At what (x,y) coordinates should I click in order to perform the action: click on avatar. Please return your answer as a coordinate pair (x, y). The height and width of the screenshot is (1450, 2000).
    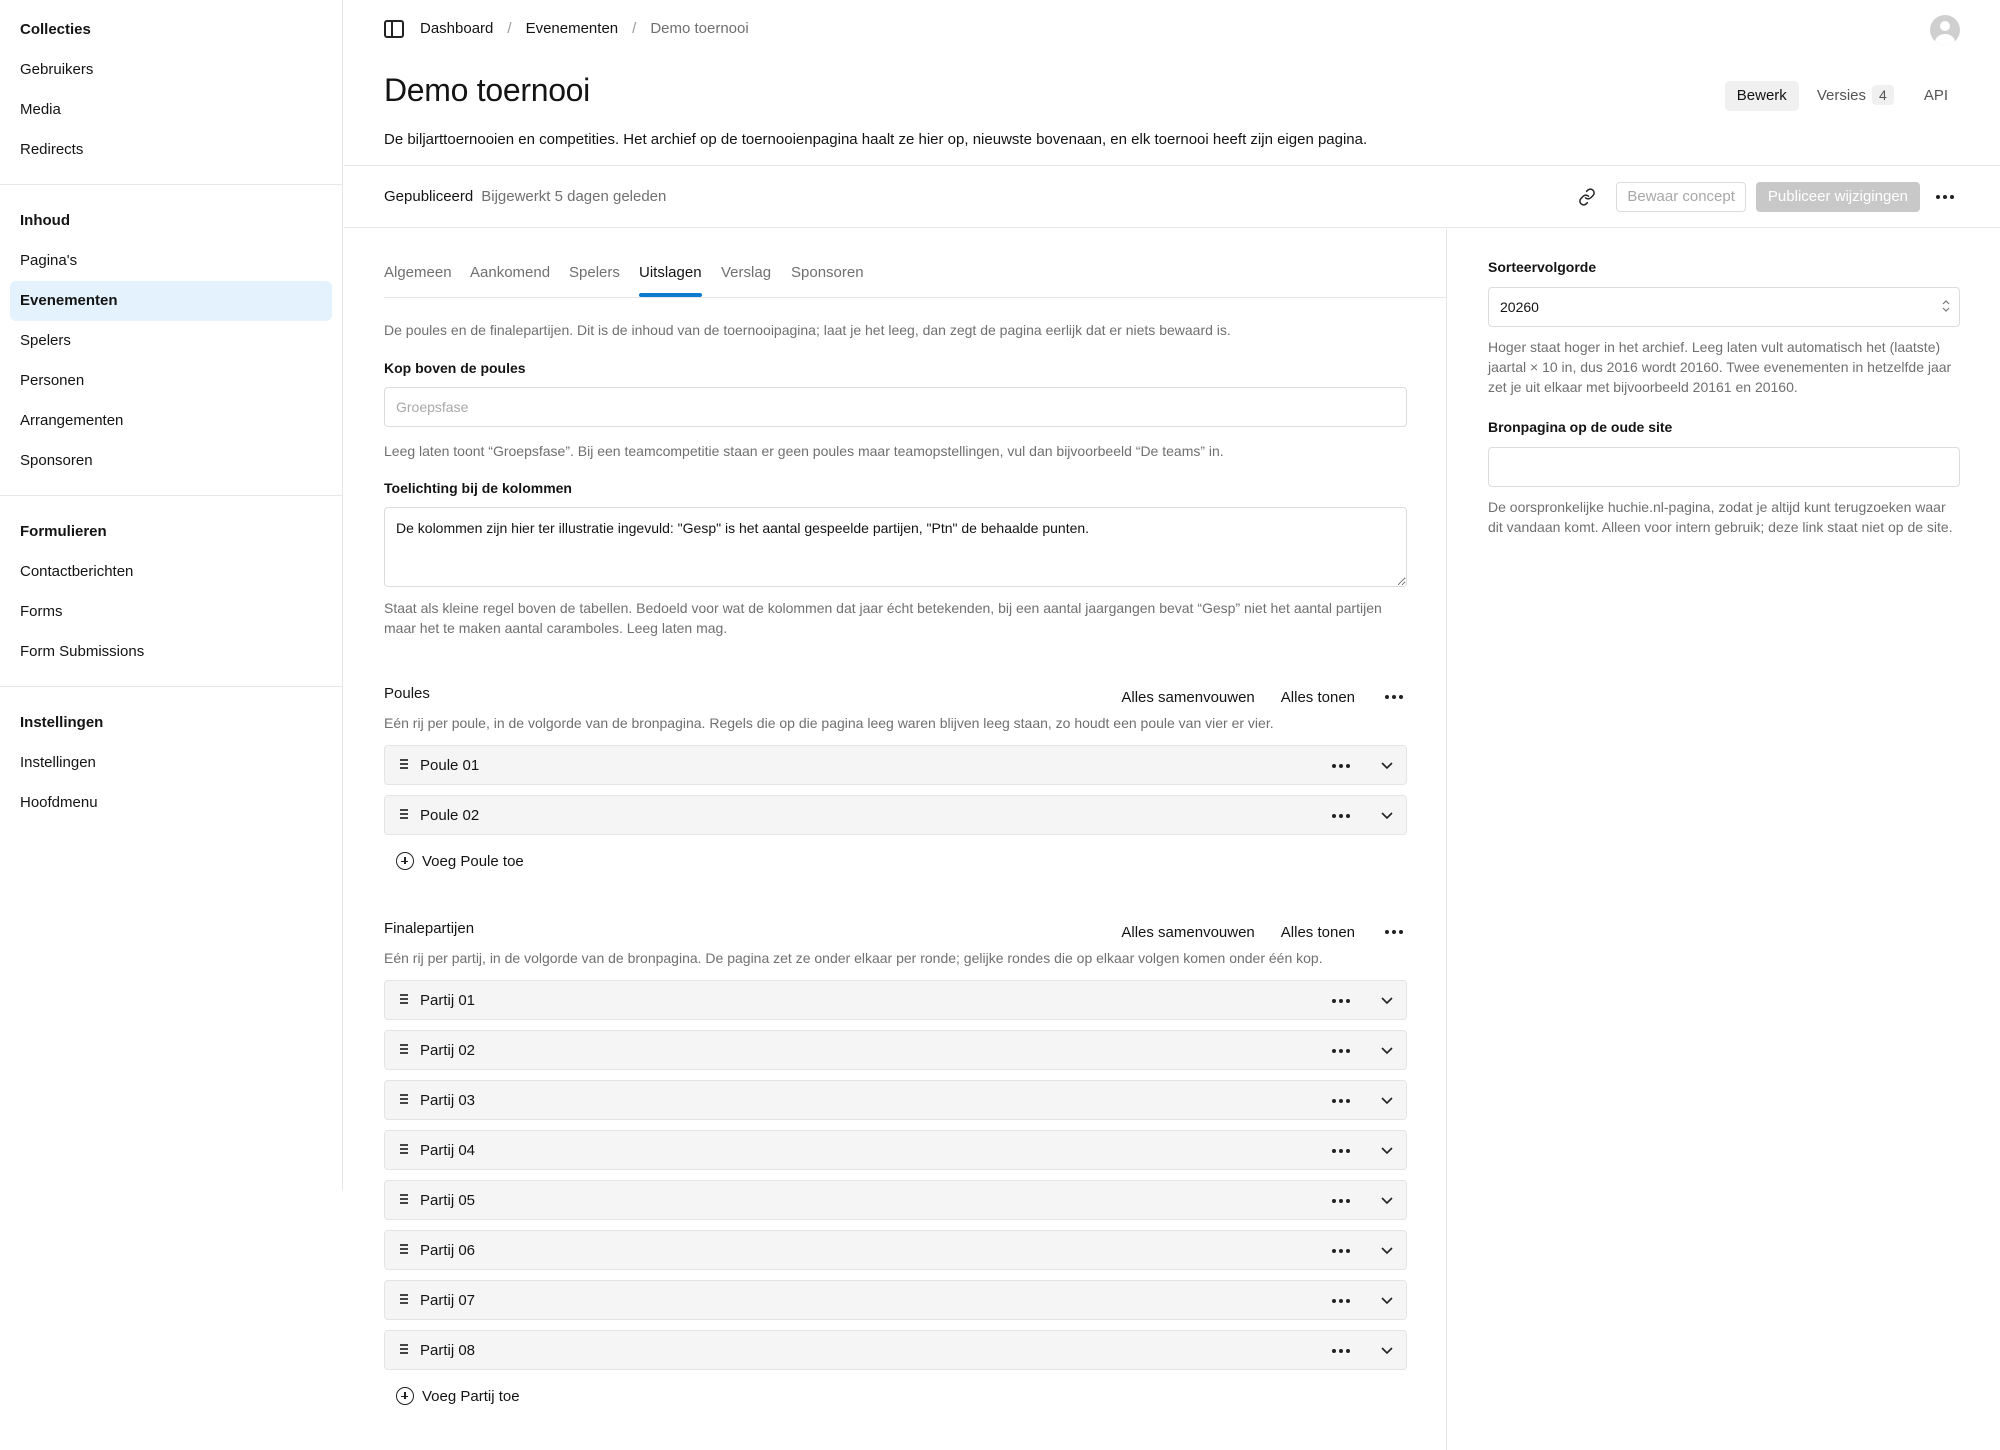
    Looking at the image, I should click on (1945, 30).